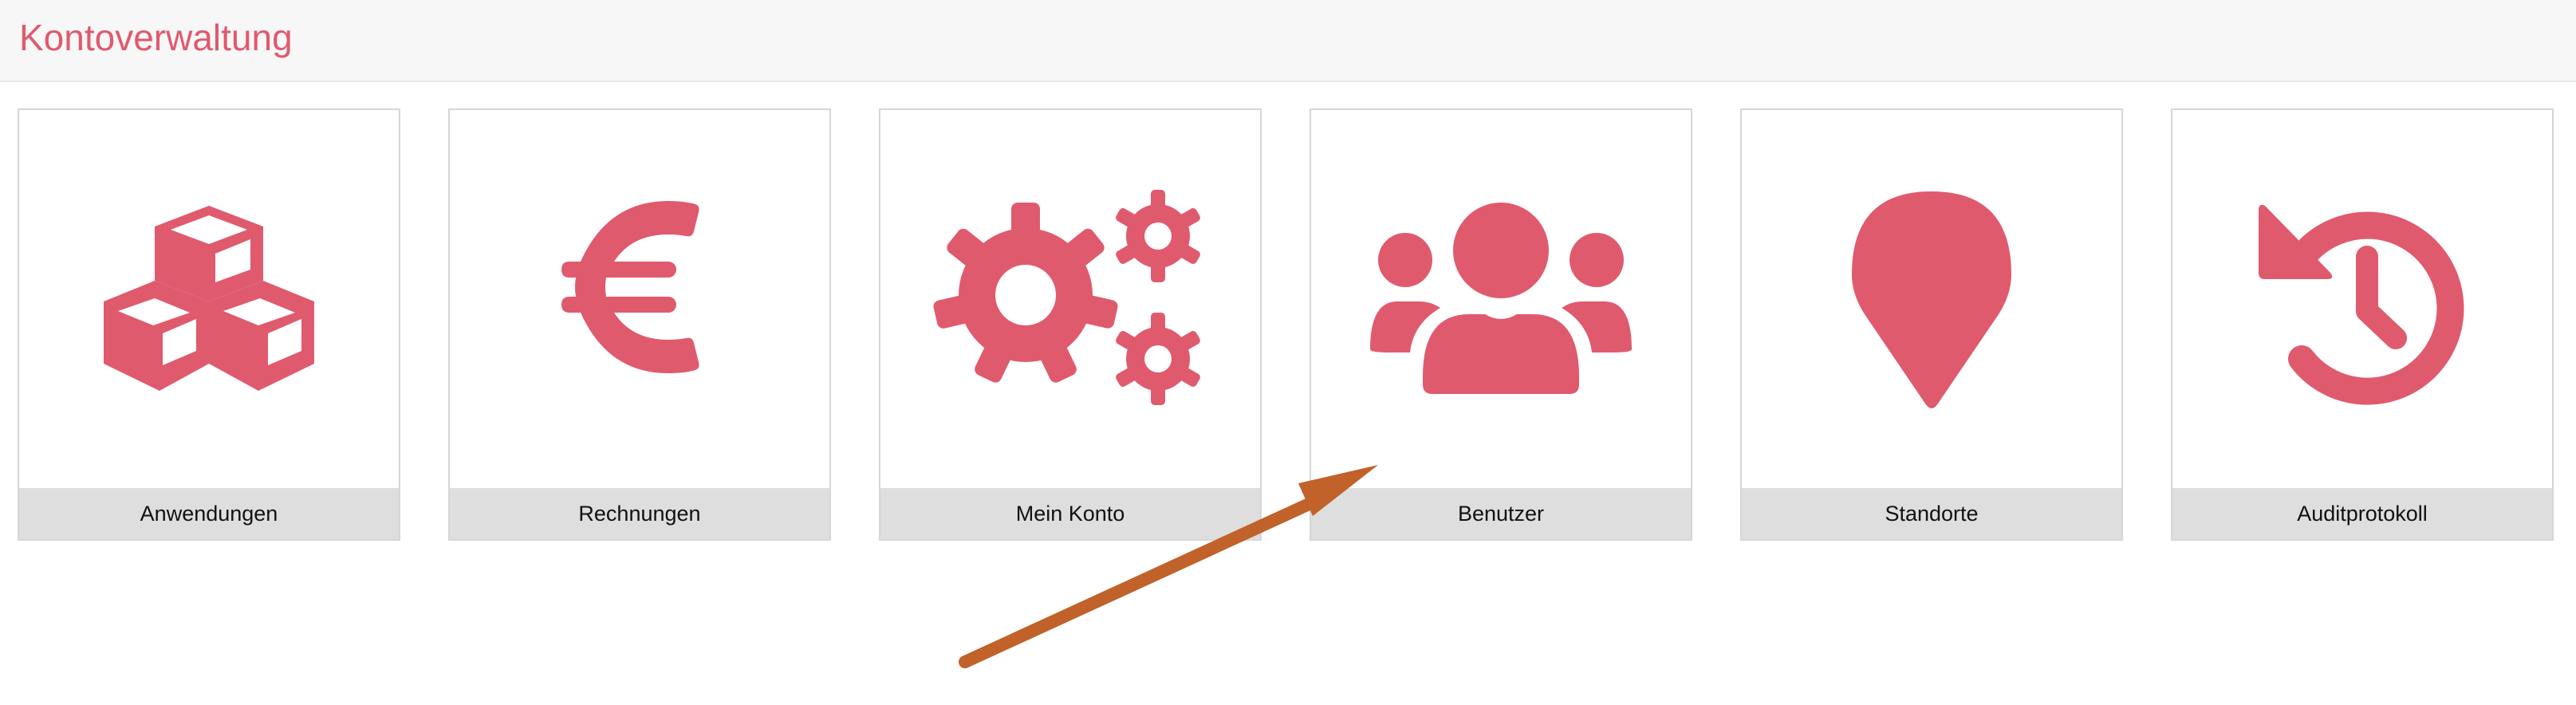 The width and height of the screenshot is (2576, 705). Describe the element at coordinates (209, 514) in the screenshot. I see `tile-label: Anwendungen` at that location.